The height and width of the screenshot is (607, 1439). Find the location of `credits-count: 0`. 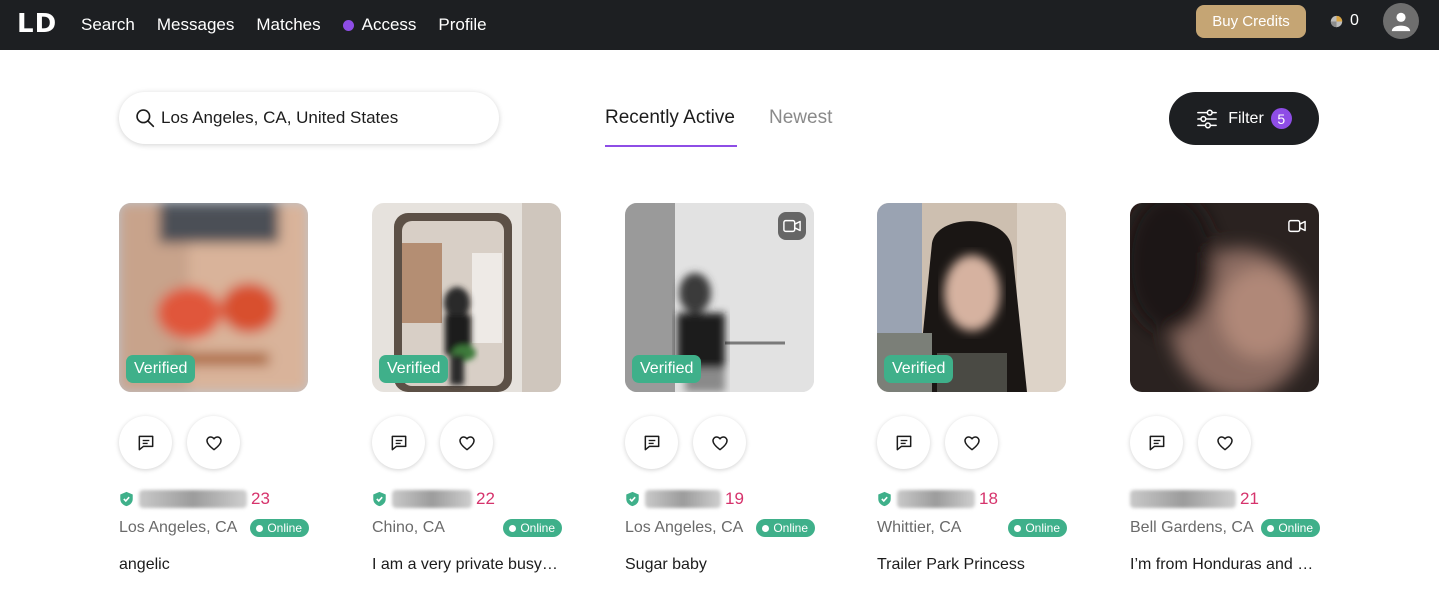

credits-count: 0 is located at coordinates (1354, 20).